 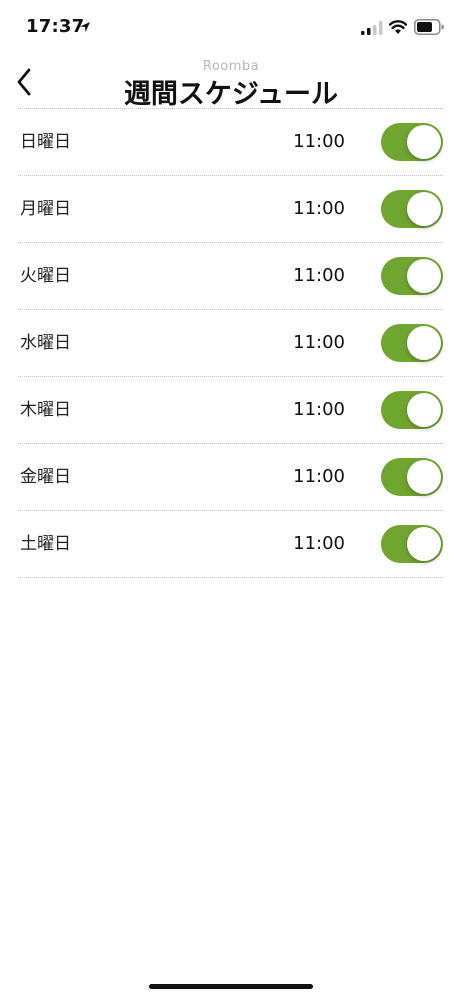 What do you see at coordinates (429, 27) in the screenshot?
I see `battery-icon` at bounding box center [429, 27].